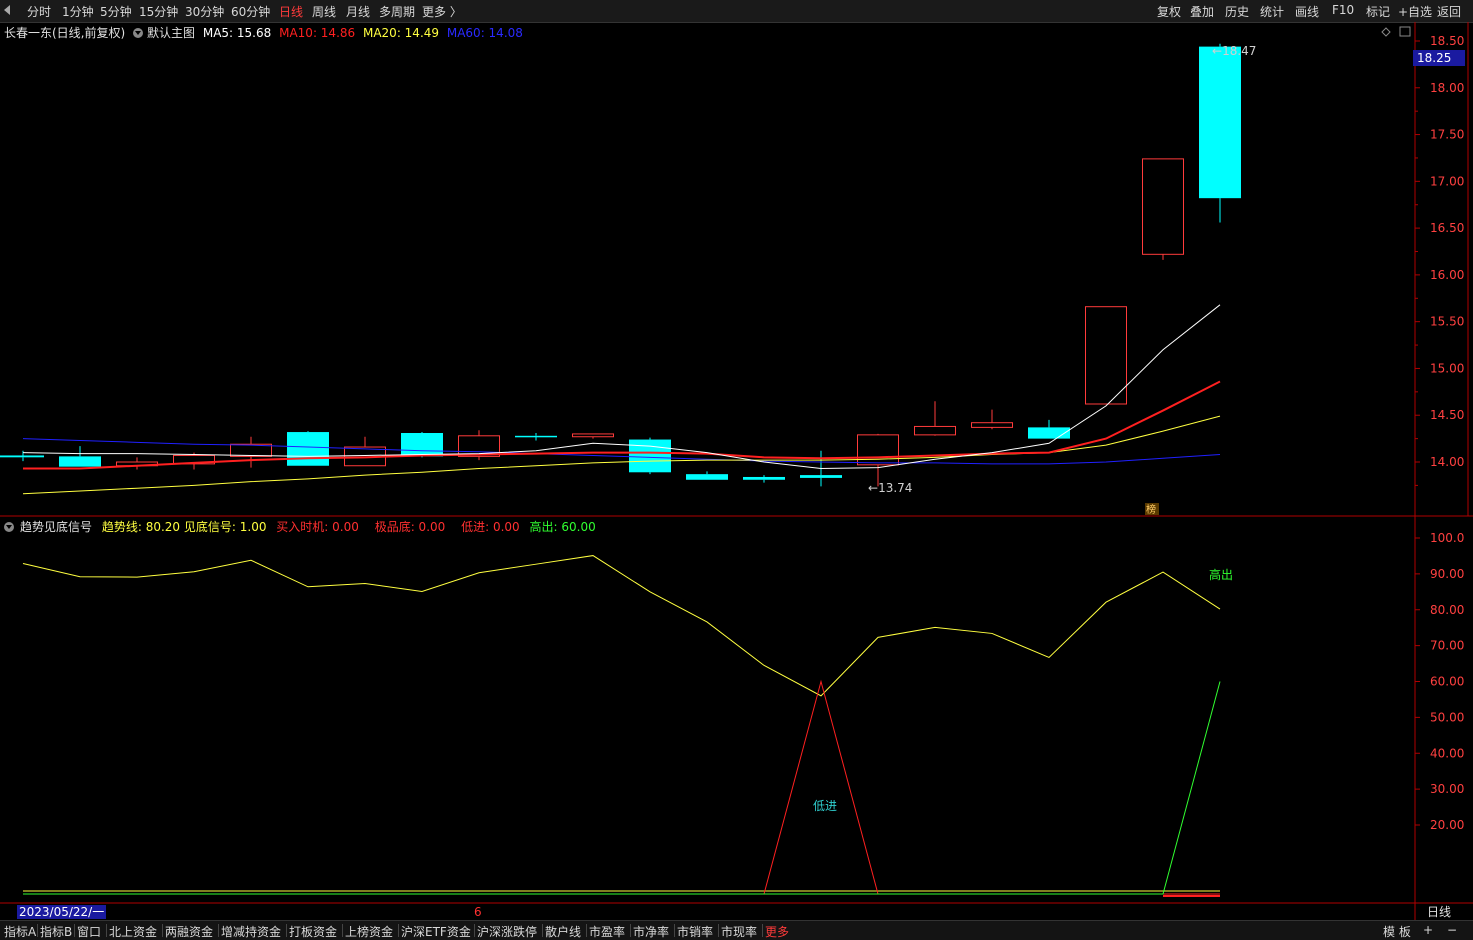  I want to click on ind-tick-3: 70.00, so click(1447, 646).